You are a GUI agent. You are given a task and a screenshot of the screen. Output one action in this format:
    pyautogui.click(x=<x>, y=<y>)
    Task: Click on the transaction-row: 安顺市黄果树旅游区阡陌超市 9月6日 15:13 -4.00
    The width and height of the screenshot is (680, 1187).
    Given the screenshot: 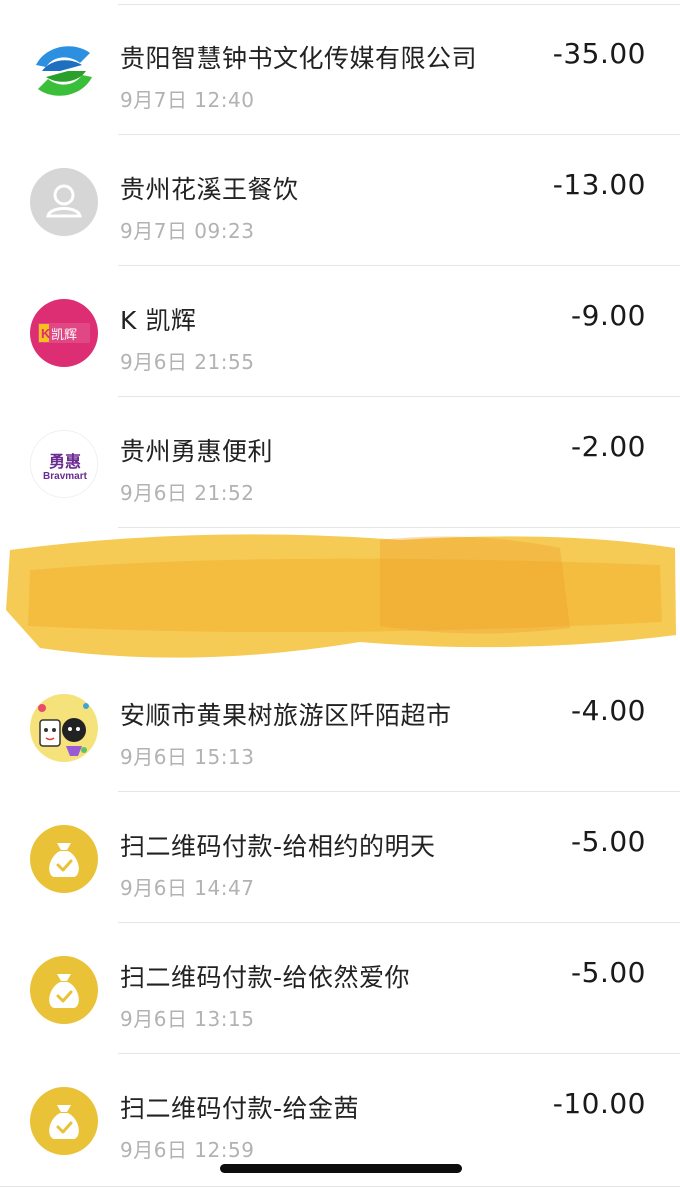 What is the action you would take?
    pyautogui.click(x=340, y=726)
    